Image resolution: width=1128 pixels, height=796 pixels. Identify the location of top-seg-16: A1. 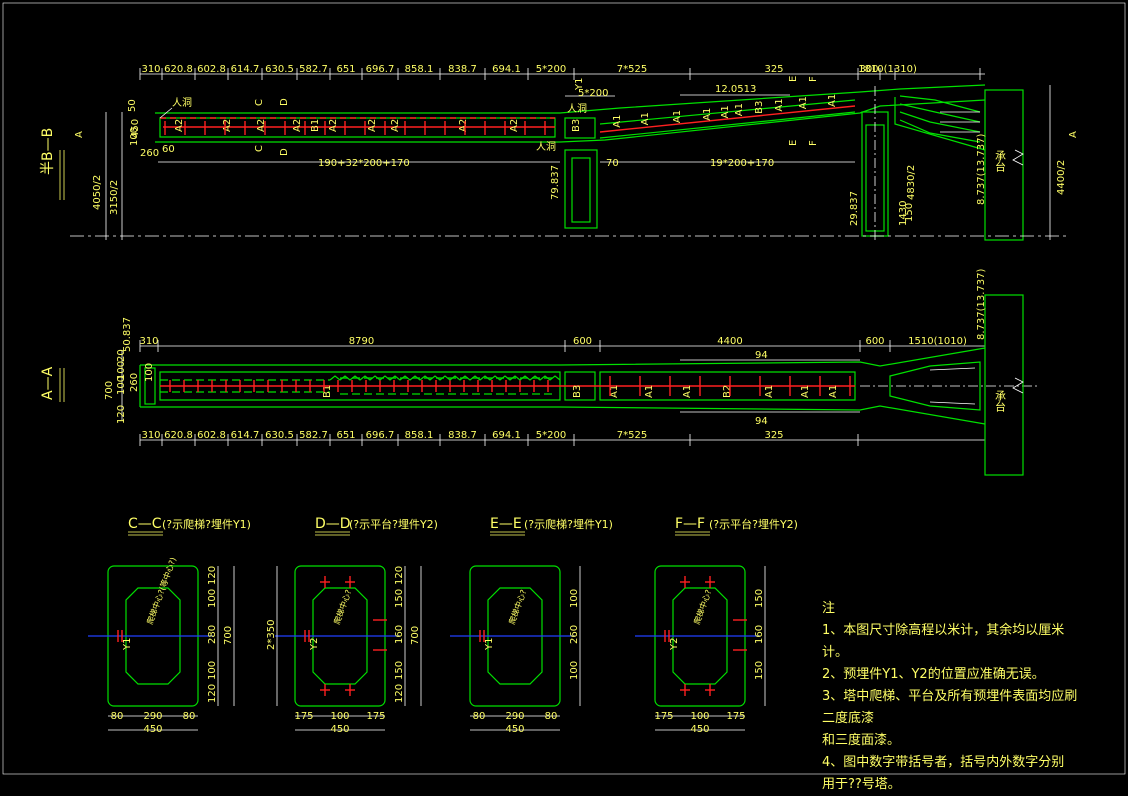
(739, 109).